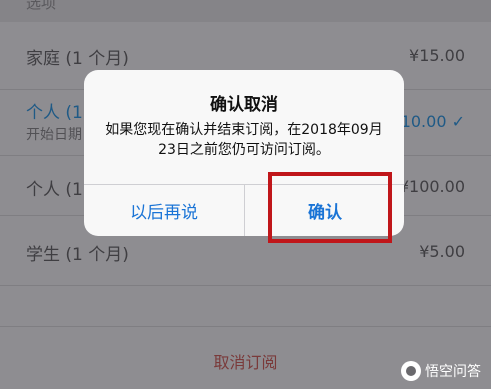 The width and height of the screenshot is (491, 389). What do you see at coordinates (245, 11) in the screenshot?
I see `section-header: 选项` at bounding box center [245, 11].